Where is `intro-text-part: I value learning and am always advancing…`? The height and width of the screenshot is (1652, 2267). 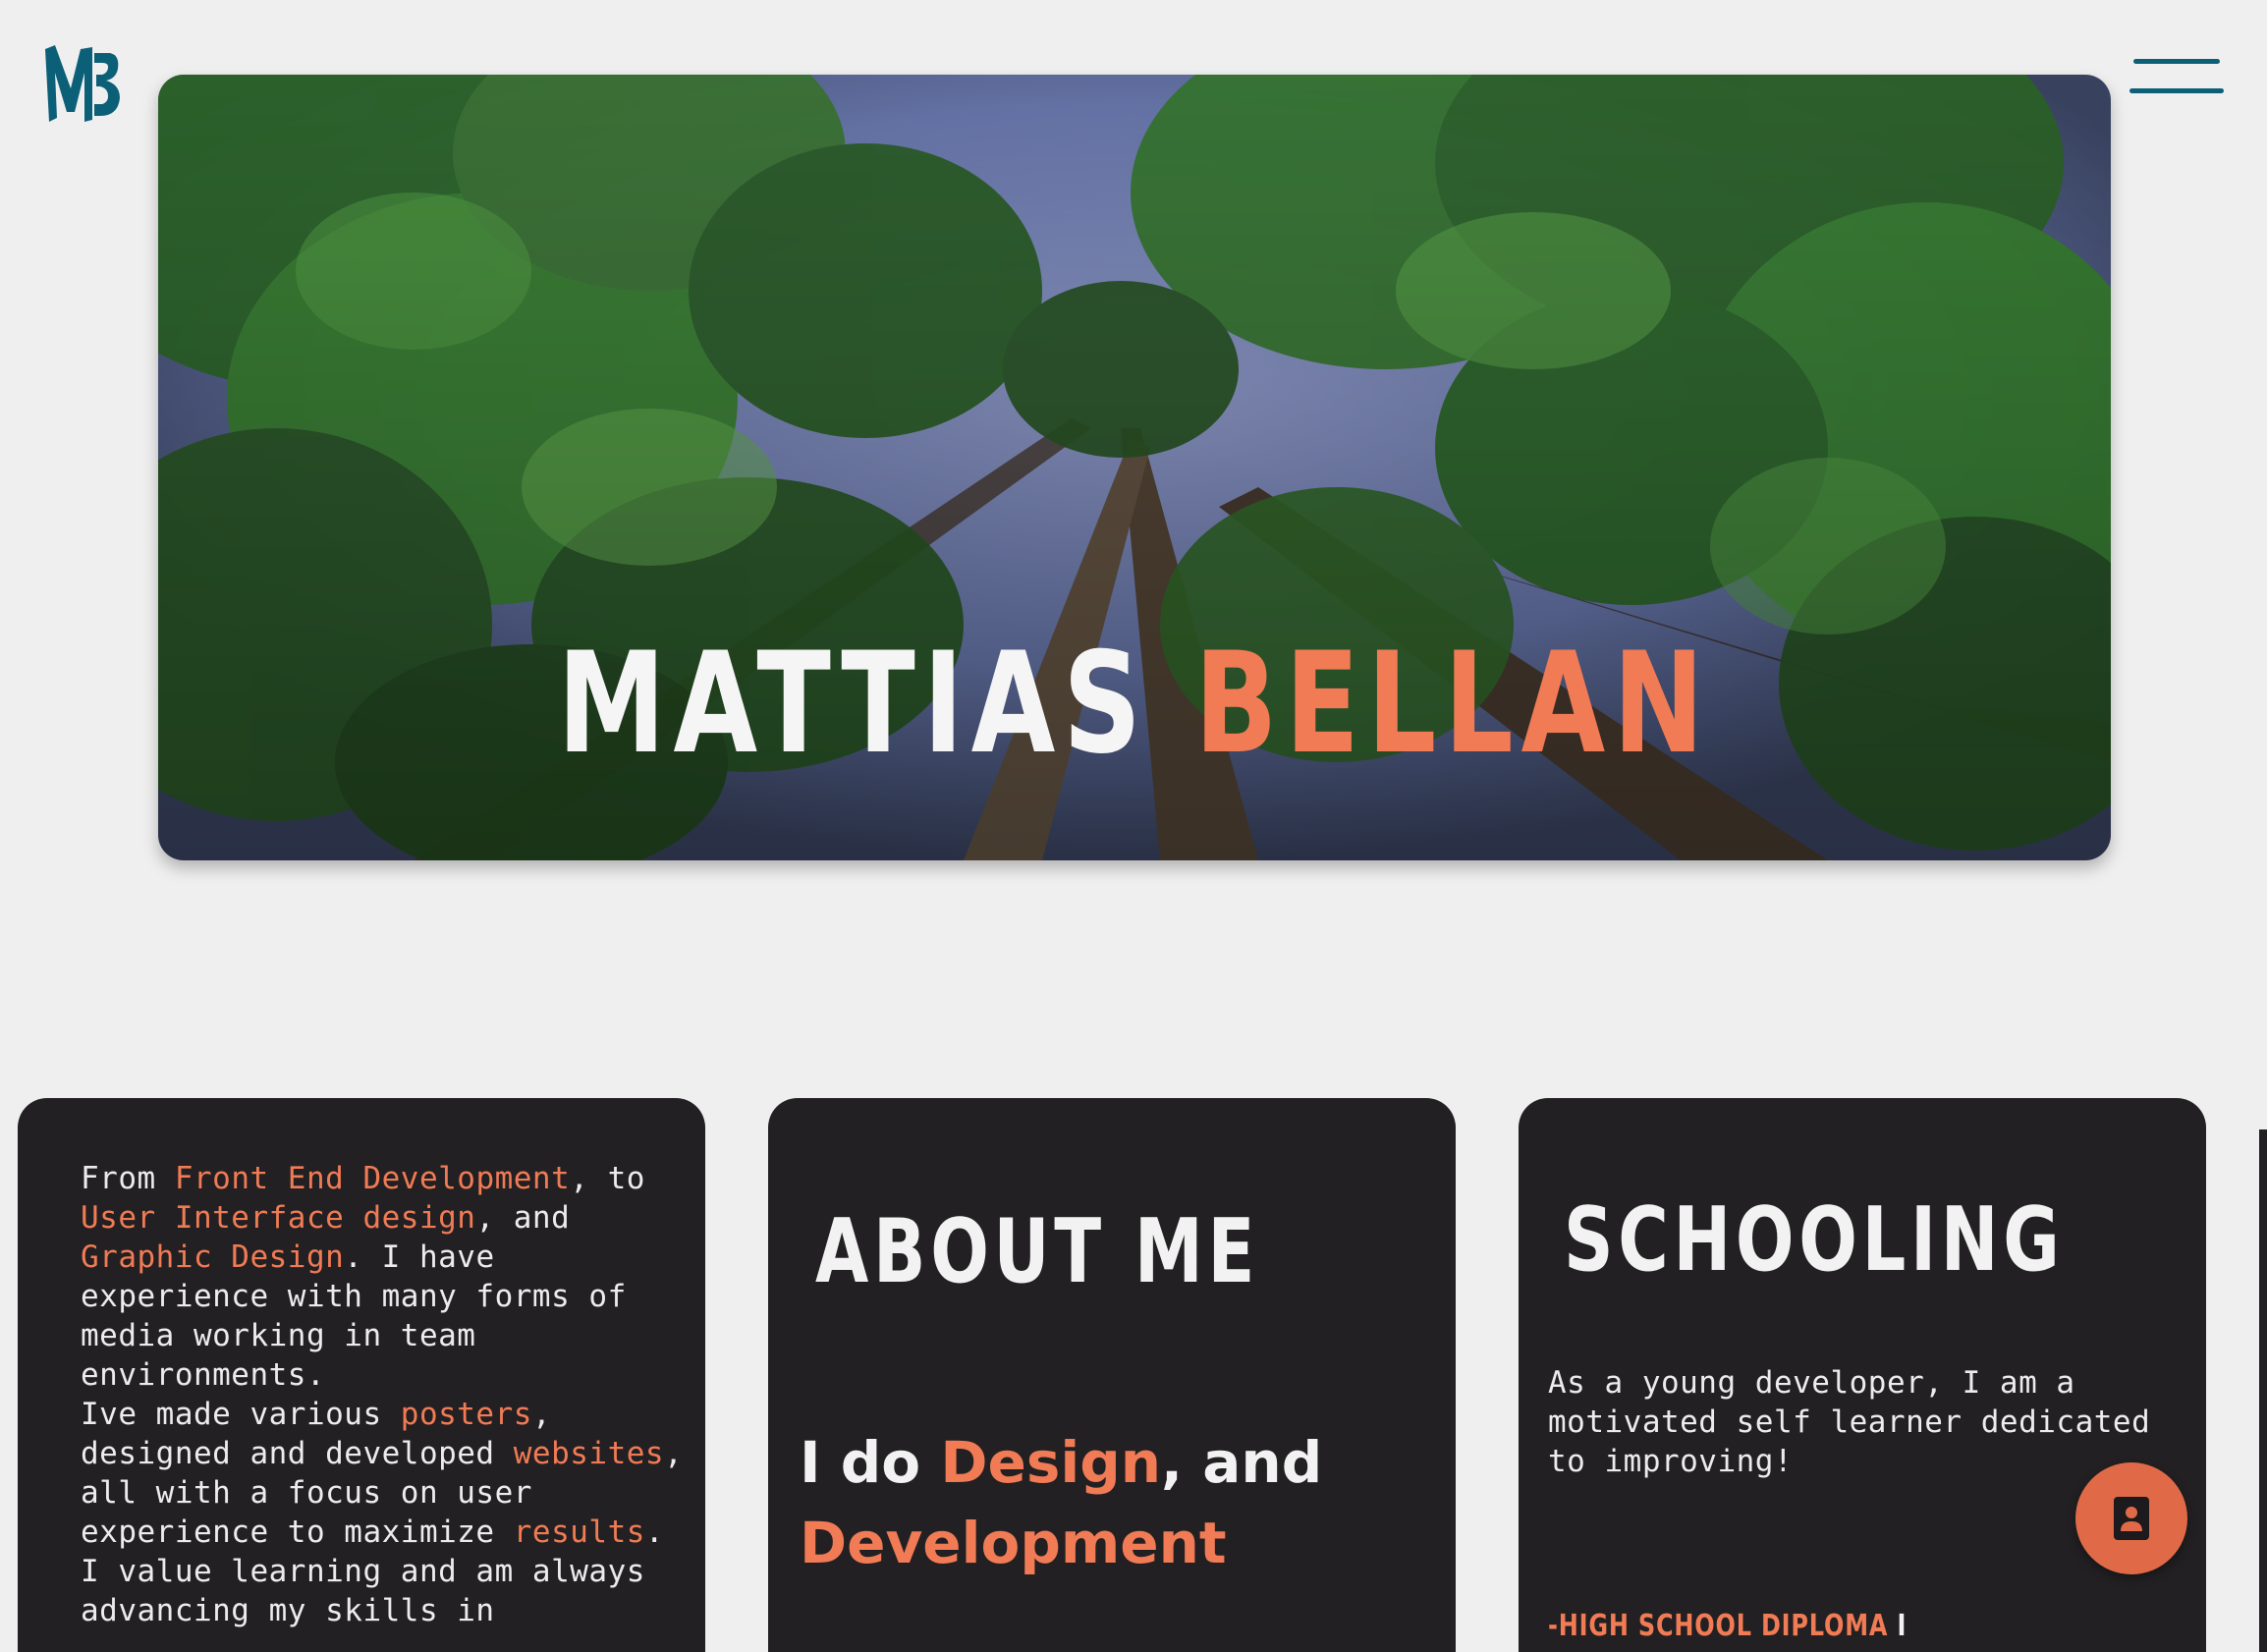
intro-text-part: I value learning and am always advancing… is located at coordinates (363, 1591).